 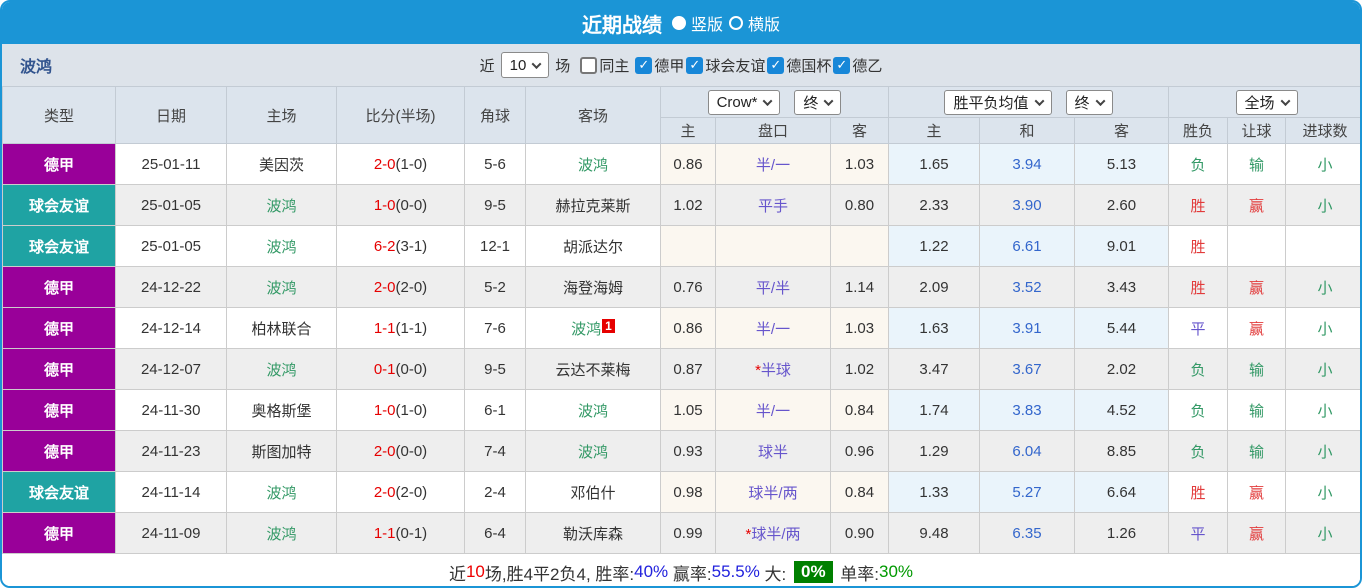 What do you see at coordinates (725, 65) in the screenshot?
I see `league-filter: ✓ 球会友谊` at bounding box center [725, 65].